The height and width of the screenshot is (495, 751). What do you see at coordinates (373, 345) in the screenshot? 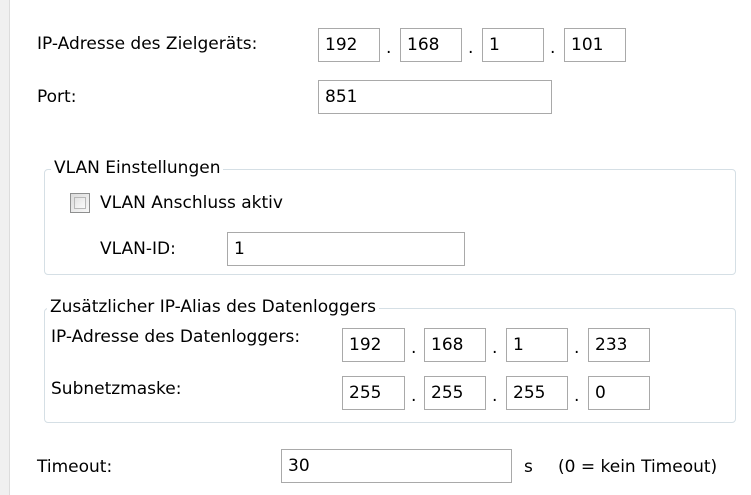
I see `alias-ip-octet-1: 192` at bounding box center [373, 345].